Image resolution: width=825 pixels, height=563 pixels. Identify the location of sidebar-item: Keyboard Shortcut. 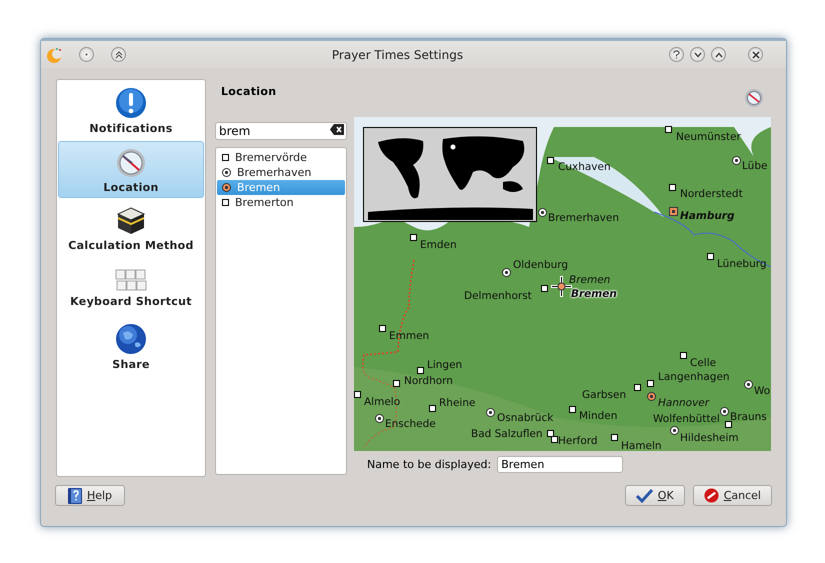
(131, 287).